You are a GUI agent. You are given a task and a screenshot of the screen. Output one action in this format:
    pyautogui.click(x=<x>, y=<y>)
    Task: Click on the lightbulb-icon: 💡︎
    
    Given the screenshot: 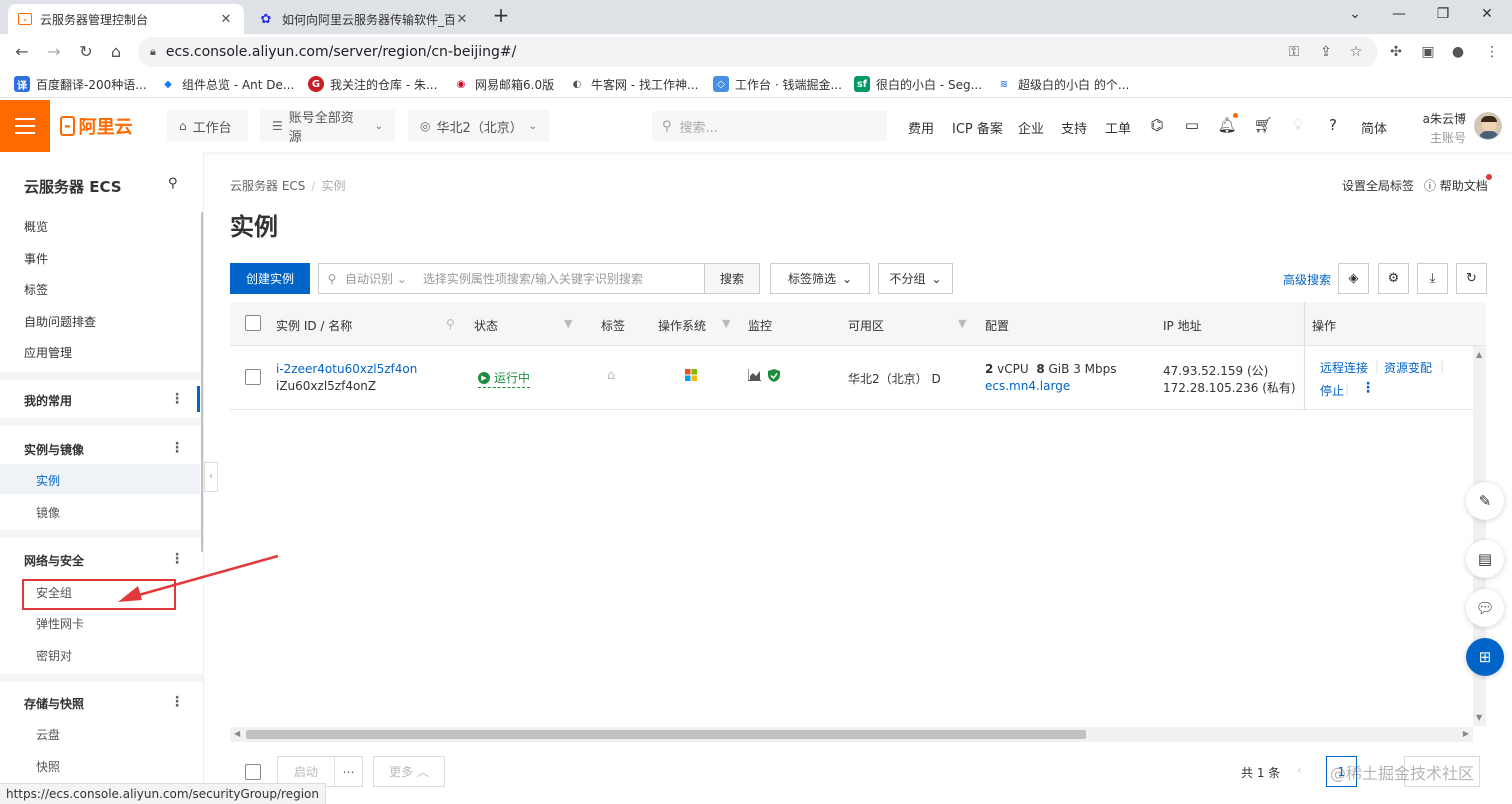 What is the action you would take?
    pyautogui.click(x=1298, y=125)
    